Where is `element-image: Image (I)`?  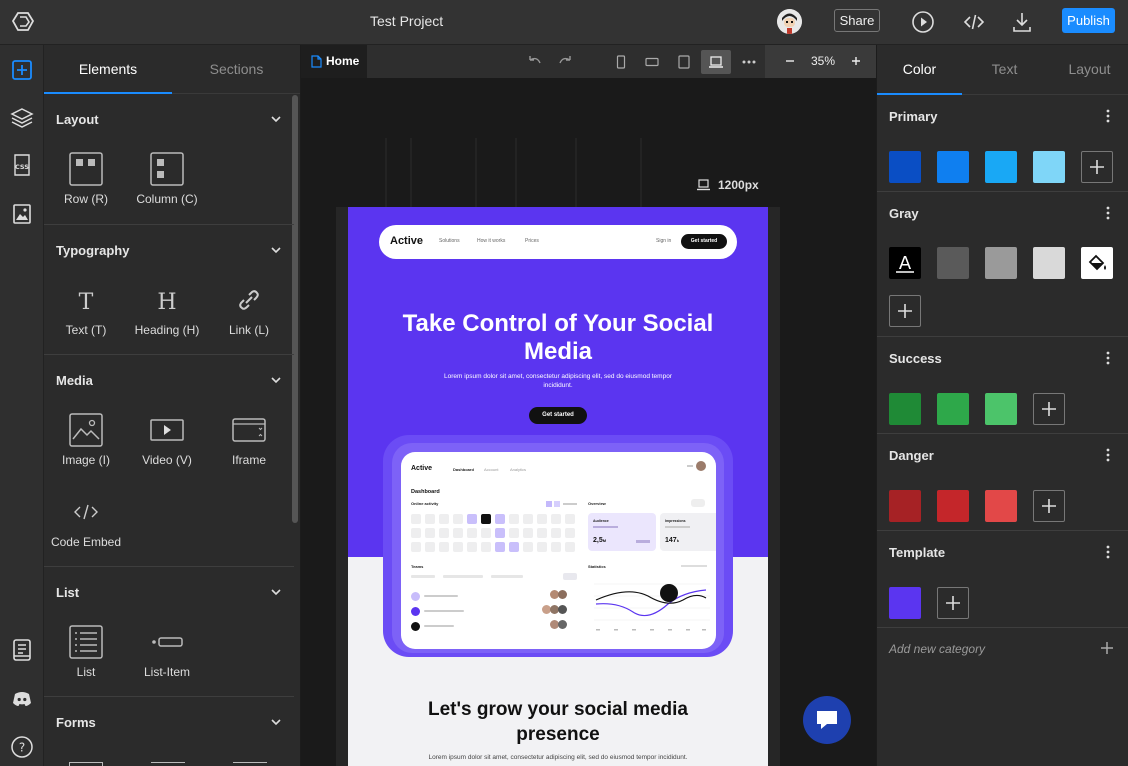
element-image: Image (I) is located at coordinates (86, 440).